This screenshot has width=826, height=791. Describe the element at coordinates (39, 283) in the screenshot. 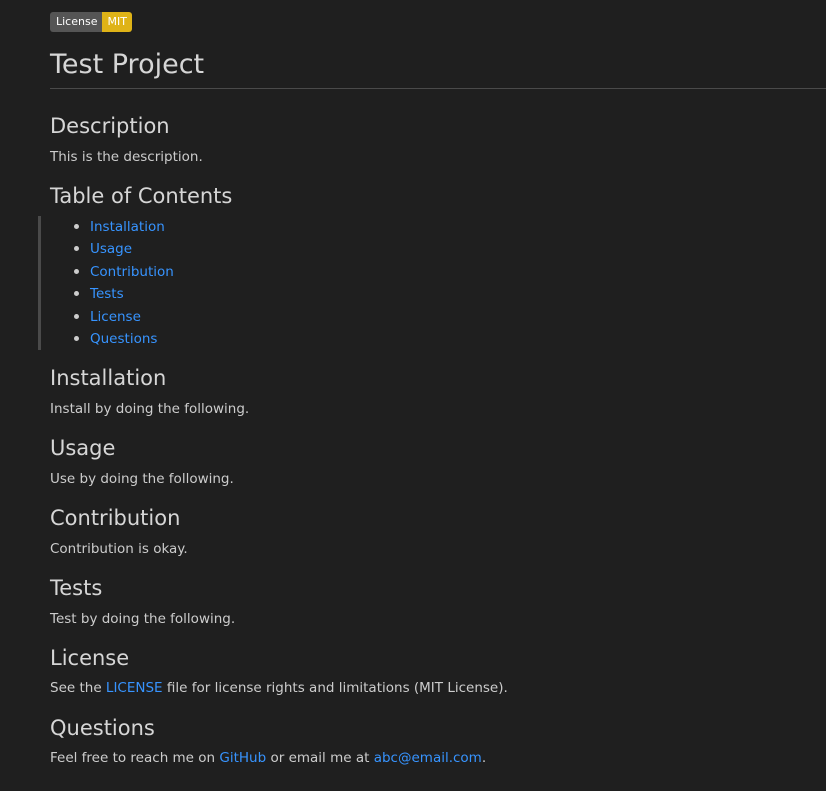

I see `toc-indent-bar` at that location.